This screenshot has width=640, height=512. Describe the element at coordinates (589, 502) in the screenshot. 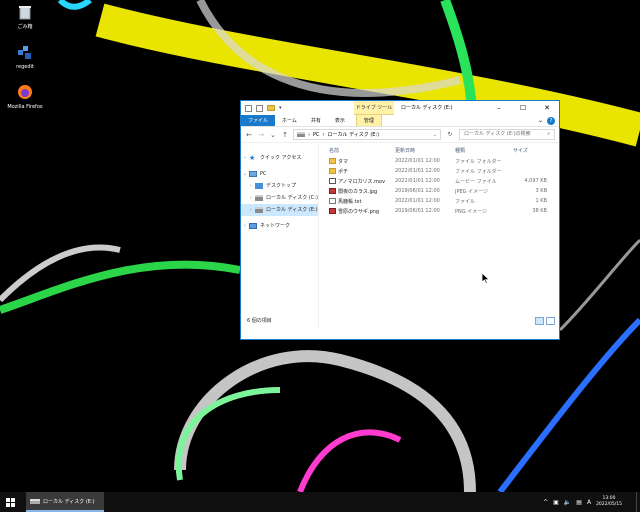

I see `ime-indicator: A` at that location.